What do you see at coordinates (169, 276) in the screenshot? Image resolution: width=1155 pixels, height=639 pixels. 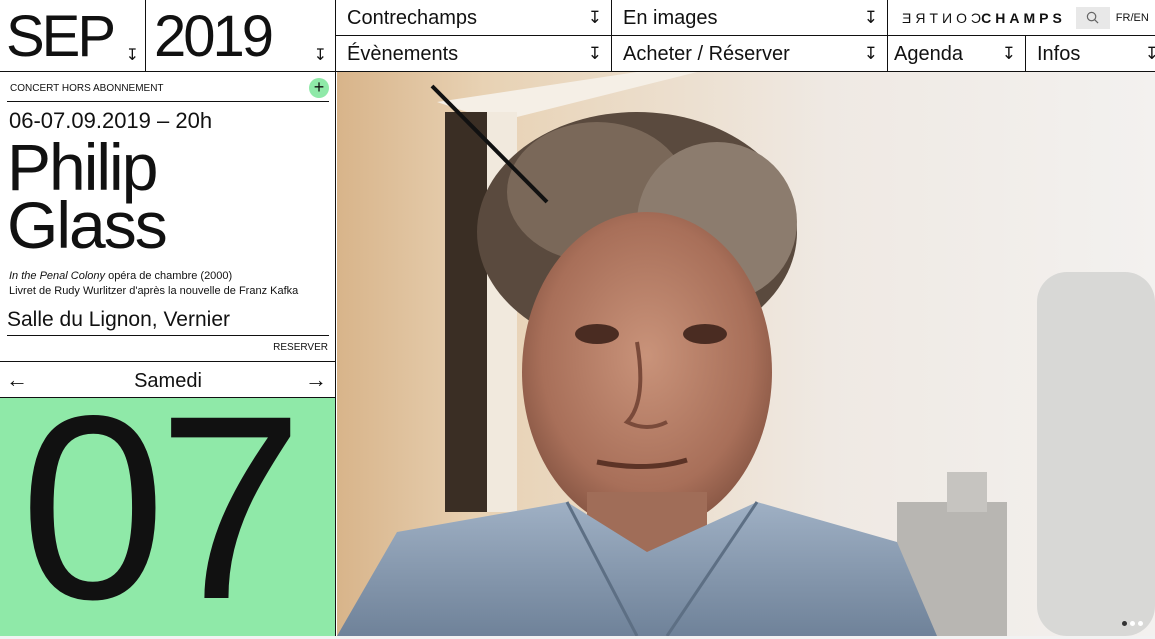 I see `work-desc: opéra de chambre (2000)` at bounding box center [169, 276].